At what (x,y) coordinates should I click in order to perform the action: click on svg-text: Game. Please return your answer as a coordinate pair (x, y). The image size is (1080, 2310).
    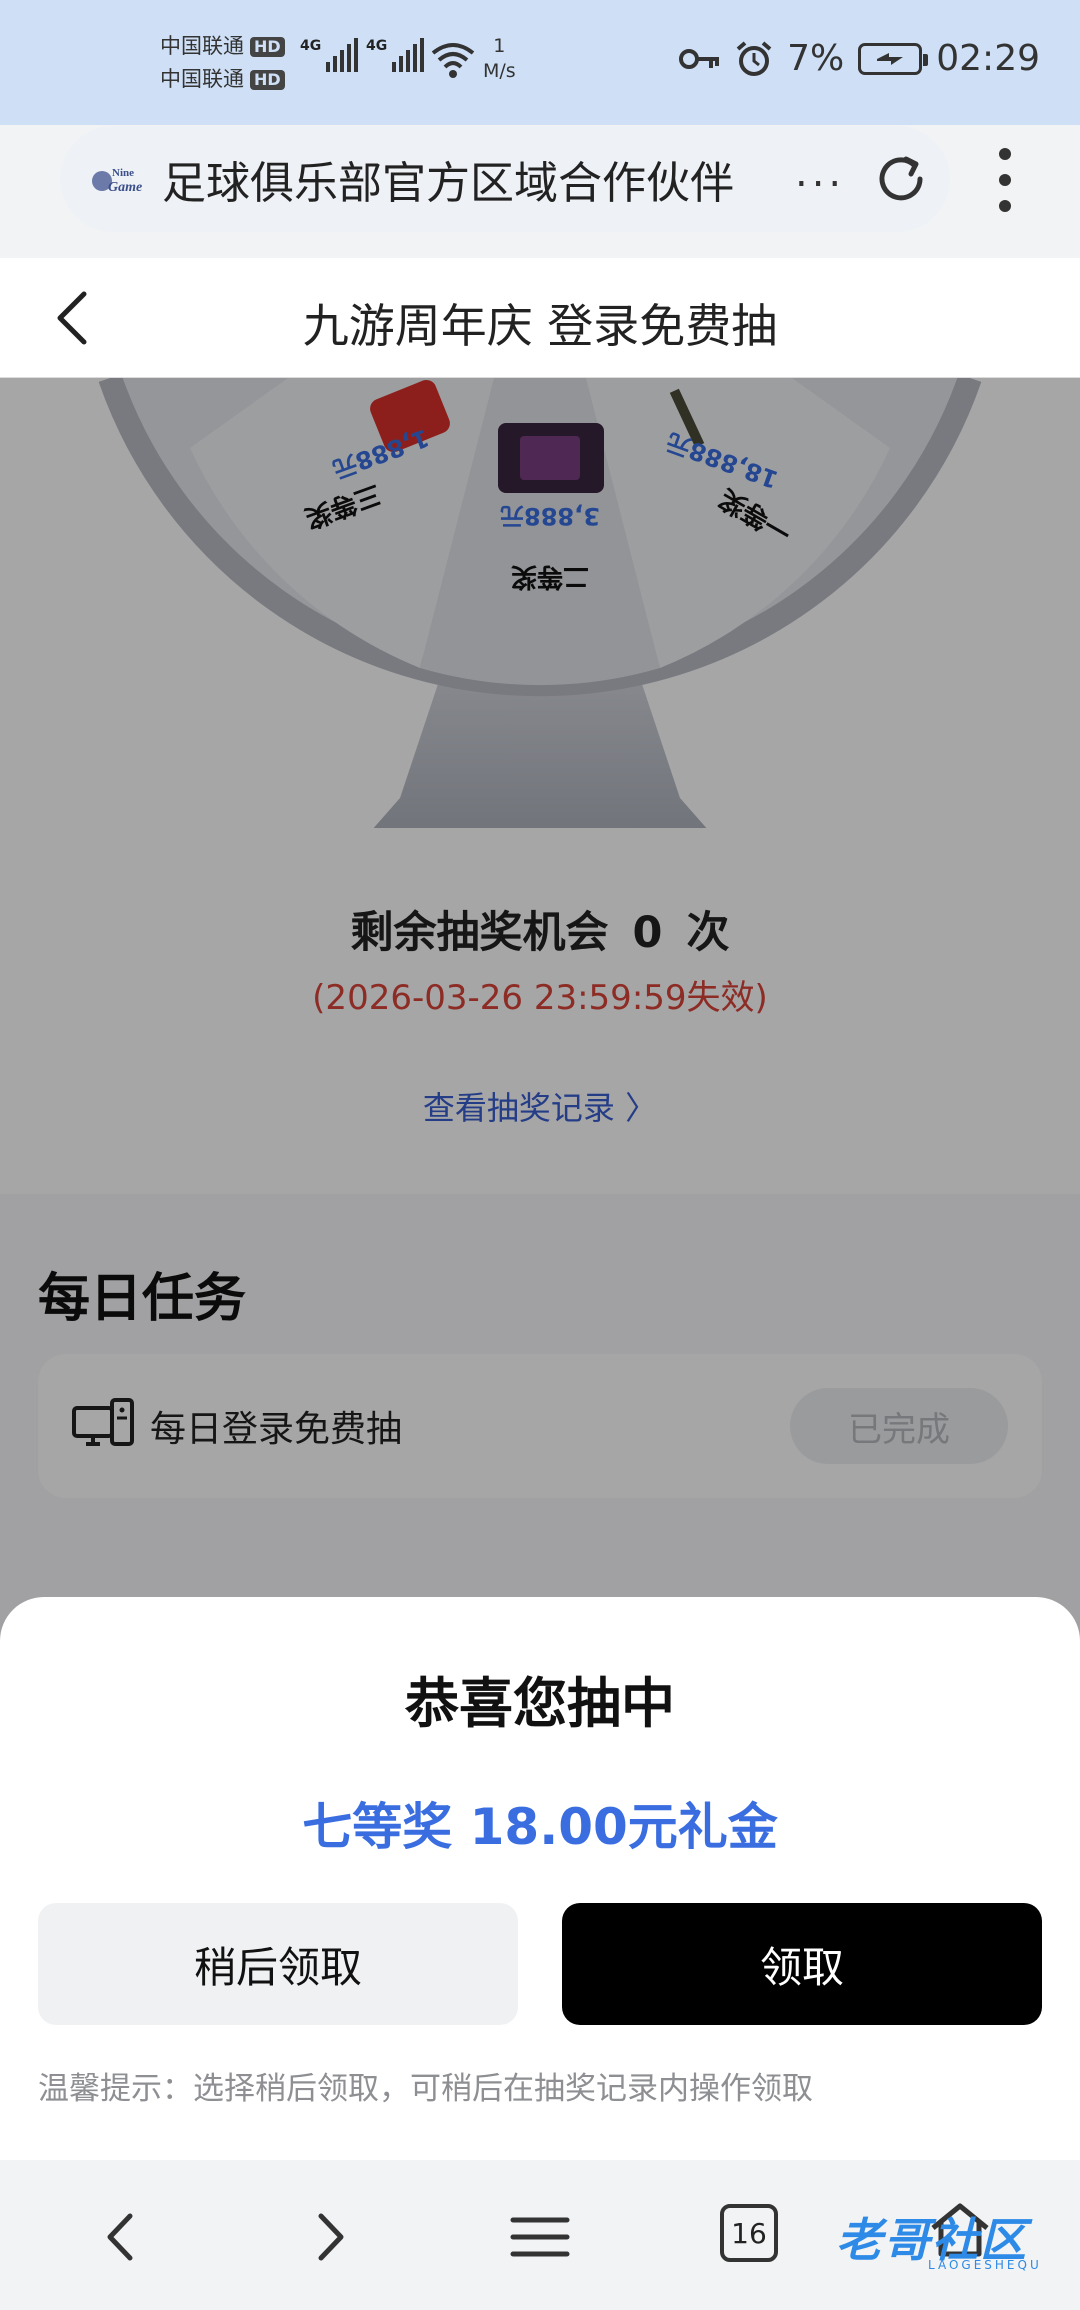
    Looking at the image, I should click on (125, 187).